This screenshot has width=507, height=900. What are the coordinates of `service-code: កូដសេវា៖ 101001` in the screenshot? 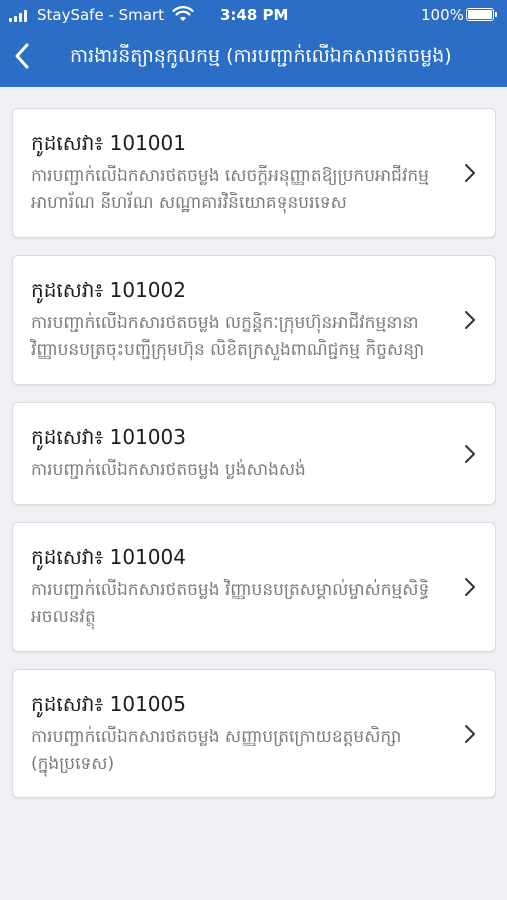 It's located at (108, 143).